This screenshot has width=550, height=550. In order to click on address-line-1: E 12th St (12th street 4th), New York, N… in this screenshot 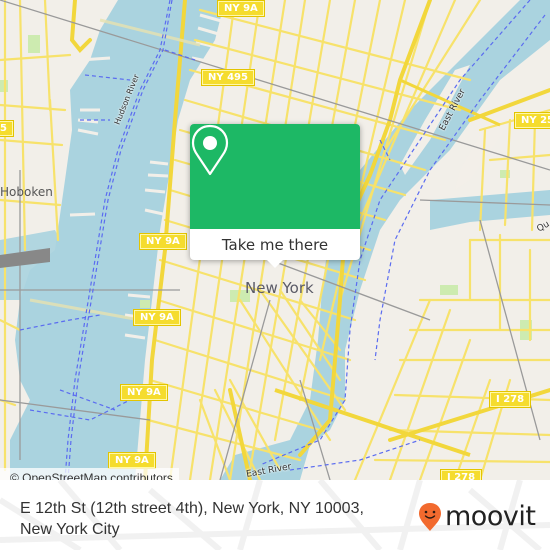, I will do `click(192, 508)`.